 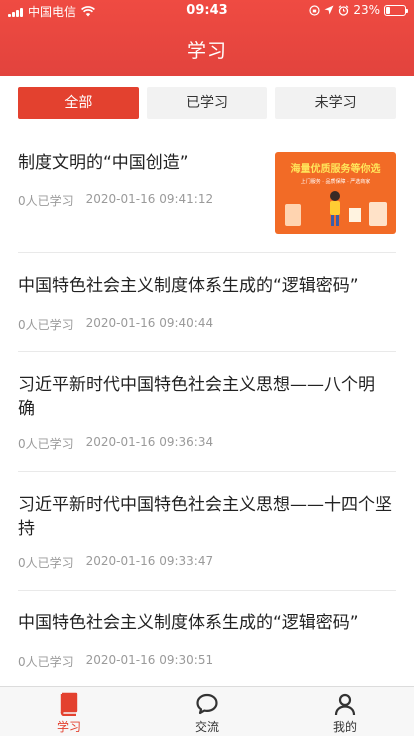 I want to click on tab-profile: 我的, so click(x=345, y=711).